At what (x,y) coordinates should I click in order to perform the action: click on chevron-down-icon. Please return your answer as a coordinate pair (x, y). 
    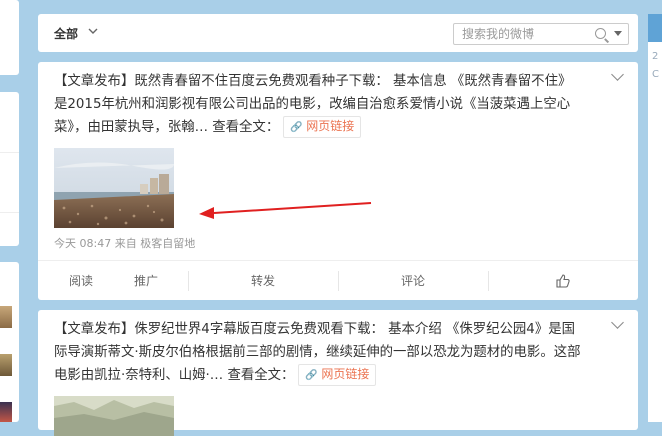
    Looking at the image, I should click on (93, 32).